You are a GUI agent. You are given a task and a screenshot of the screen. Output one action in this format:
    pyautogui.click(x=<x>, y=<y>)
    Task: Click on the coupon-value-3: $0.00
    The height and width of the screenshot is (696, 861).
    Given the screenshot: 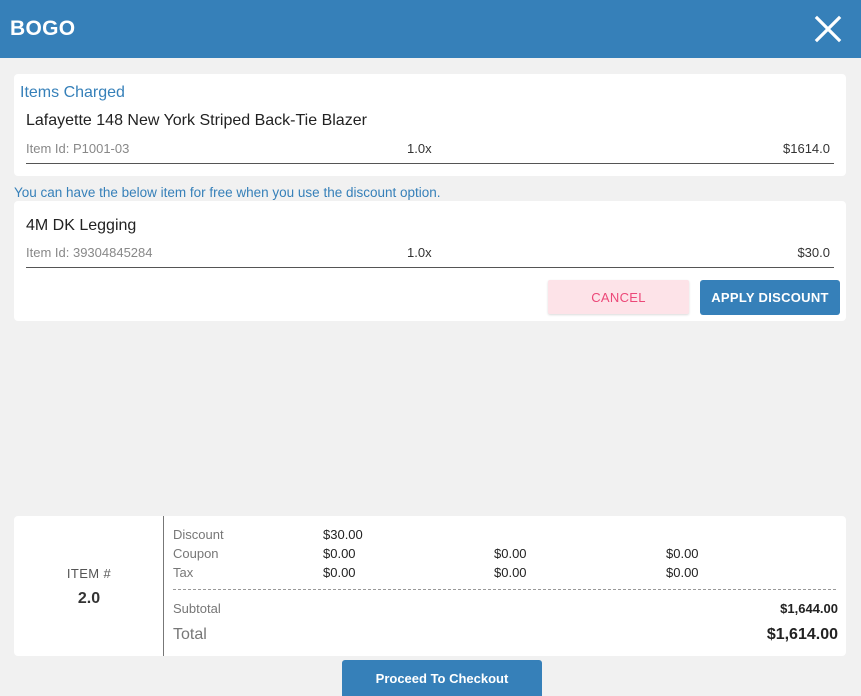 What is the action you would take?
    pyautogui.click(x=682, y=553)
    